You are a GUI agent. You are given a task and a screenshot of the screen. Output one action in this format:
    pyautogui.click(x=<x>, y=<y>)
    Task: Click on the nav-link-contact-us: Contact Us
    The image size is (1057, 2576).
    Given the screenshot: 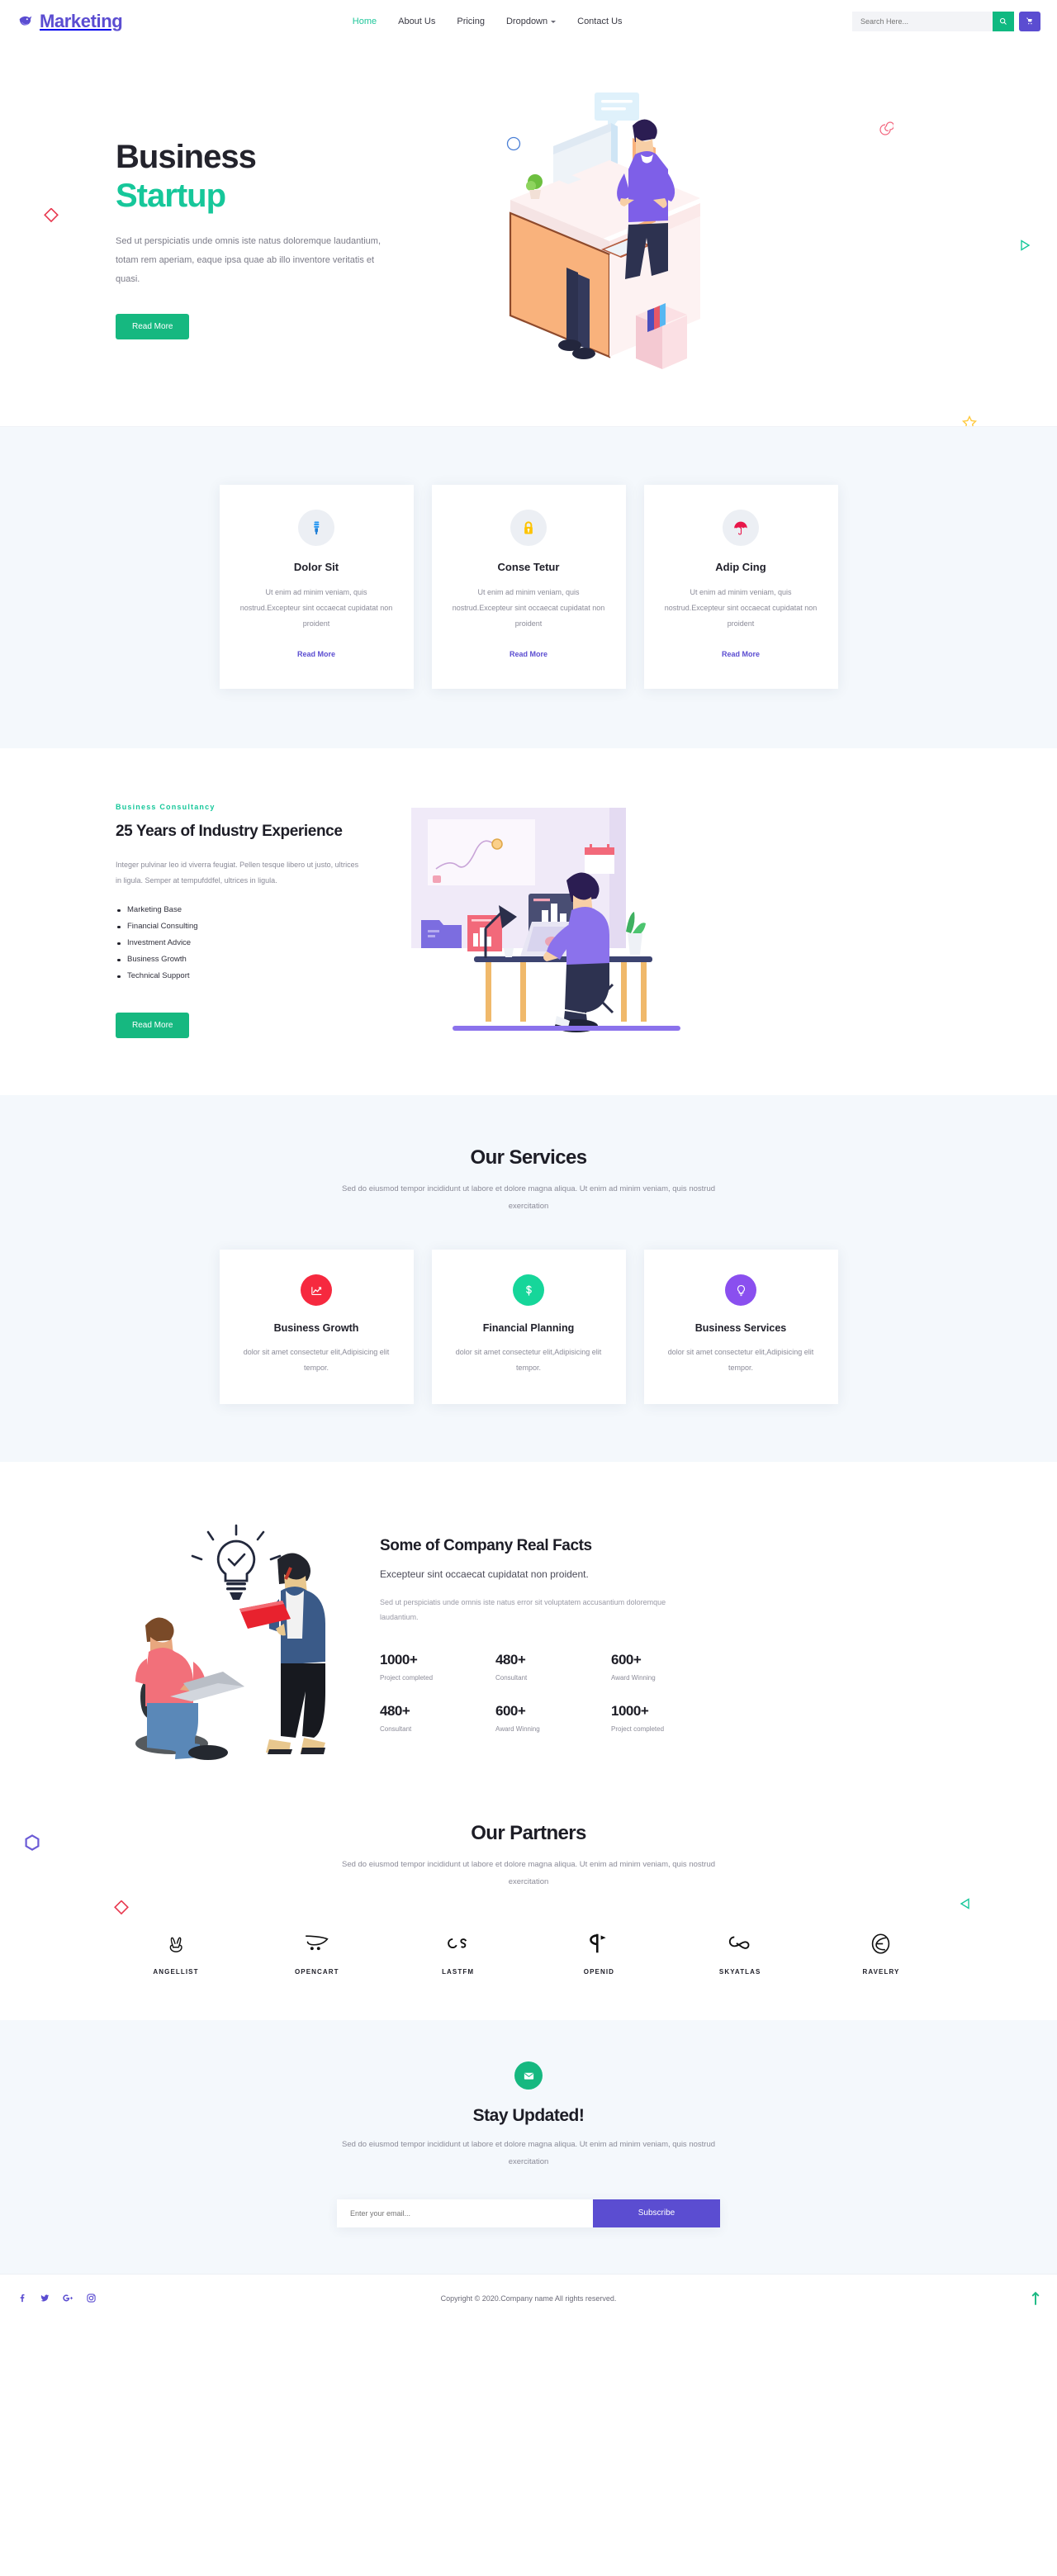 What is the action you would take?
    pyautogui.click(x=599, y=21)
    